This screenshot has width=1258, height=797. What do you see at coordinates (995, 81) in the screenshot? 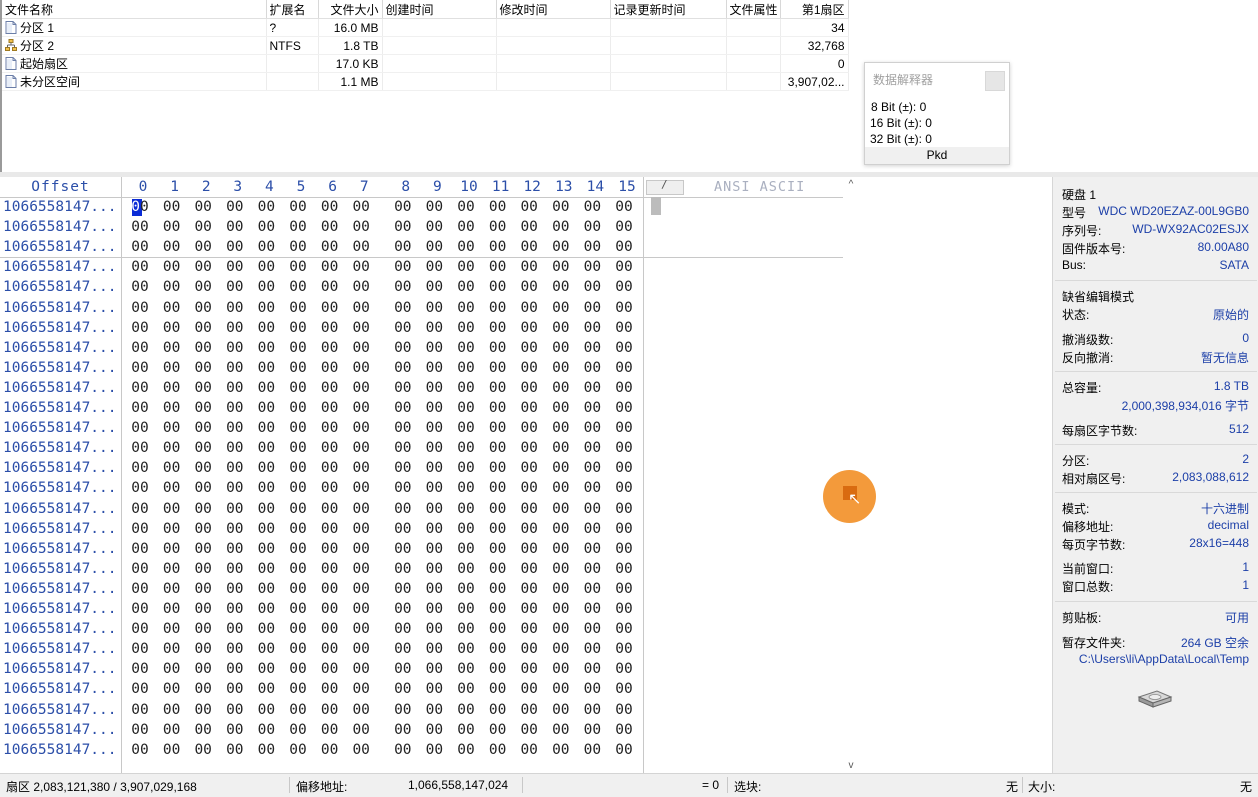
I see `close-icon` at bounding box center [995, 81].